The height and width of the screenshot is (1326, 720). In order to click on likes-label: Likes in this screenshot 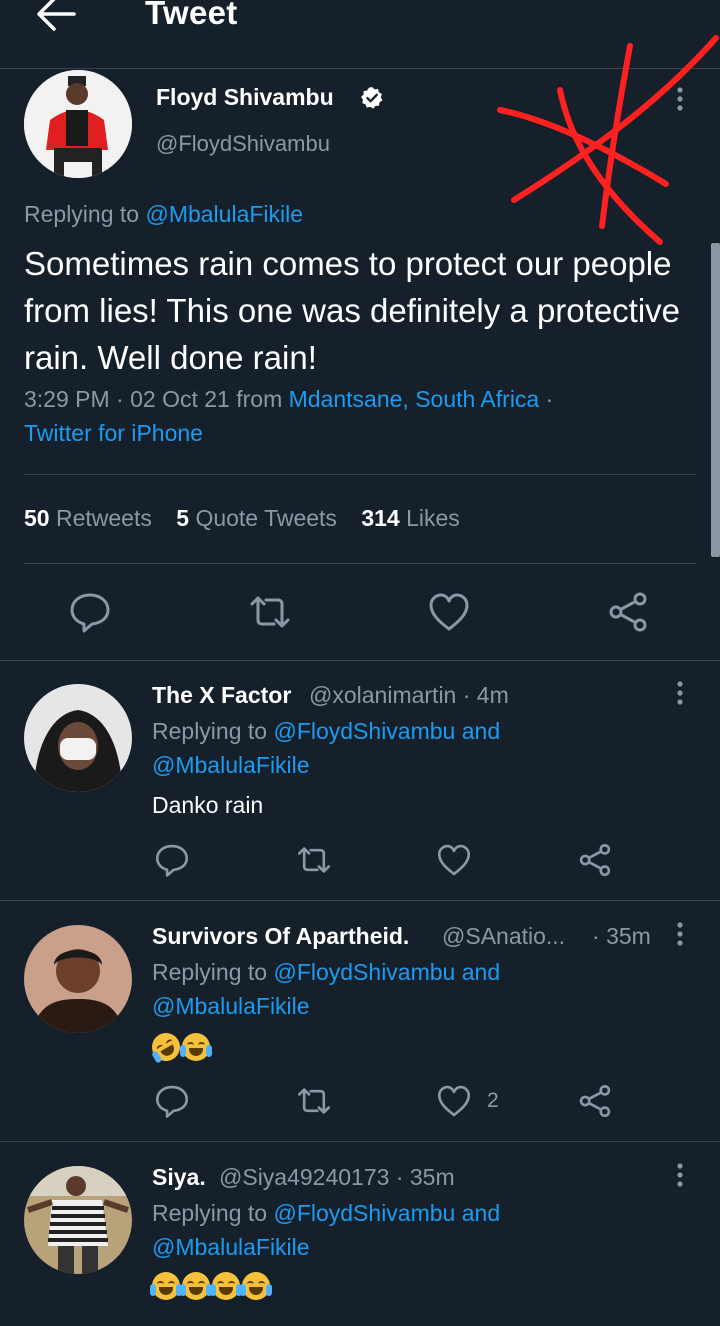, I will do `click(433, 518)`.